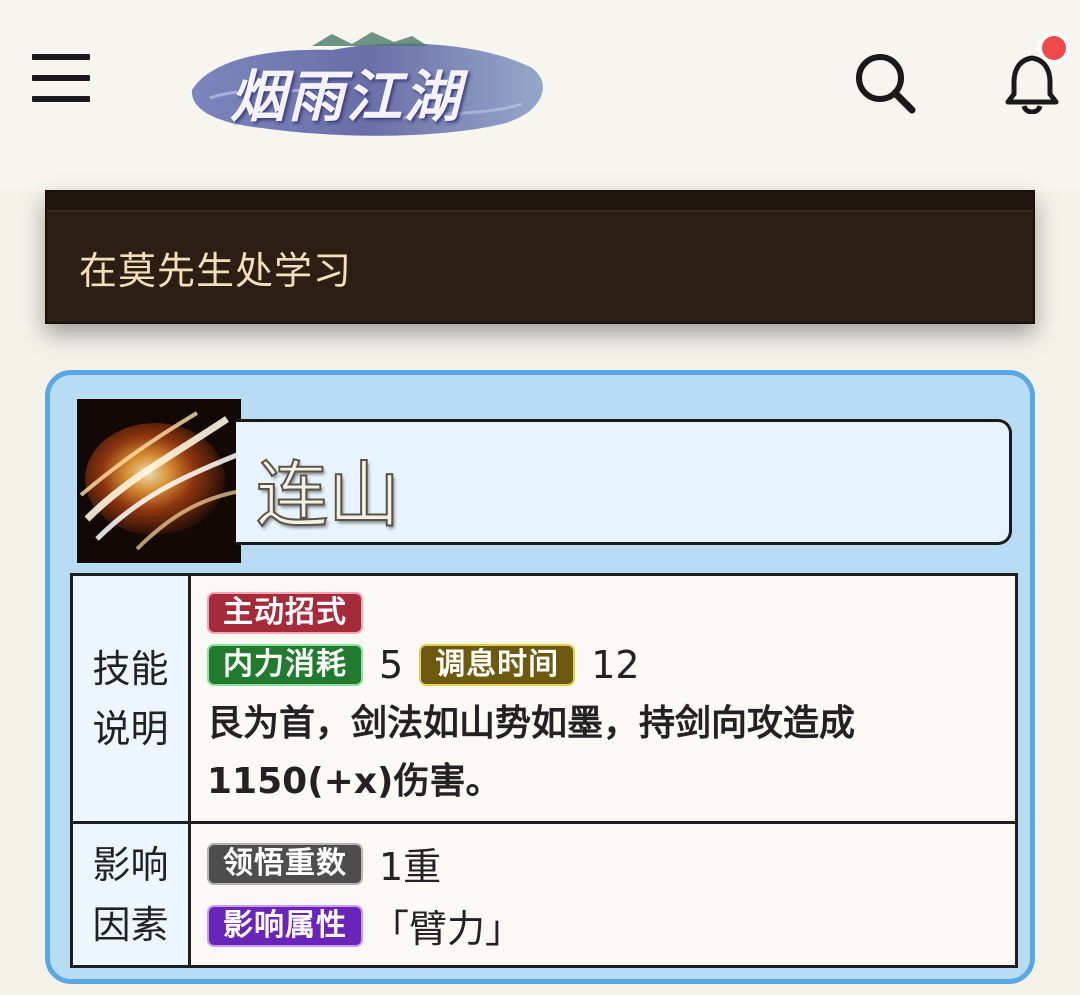 This screenshot has height=995, width=1080. Describe the element at coordinates (885, 83) in the screenshot. I see `search-icon` at that location.